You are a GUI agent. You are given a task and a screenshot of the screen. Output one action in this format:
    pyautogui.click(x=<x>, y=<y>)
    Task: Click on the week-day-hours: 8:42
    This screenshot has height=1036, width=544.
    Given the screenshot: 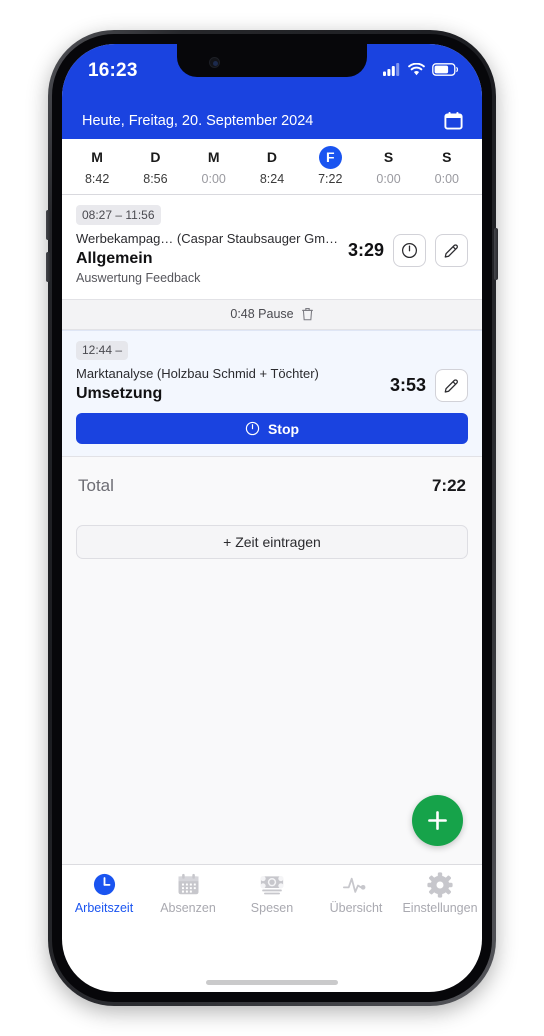 What is the action you would take?
    pyautogui.click(x=97, y=179)
    